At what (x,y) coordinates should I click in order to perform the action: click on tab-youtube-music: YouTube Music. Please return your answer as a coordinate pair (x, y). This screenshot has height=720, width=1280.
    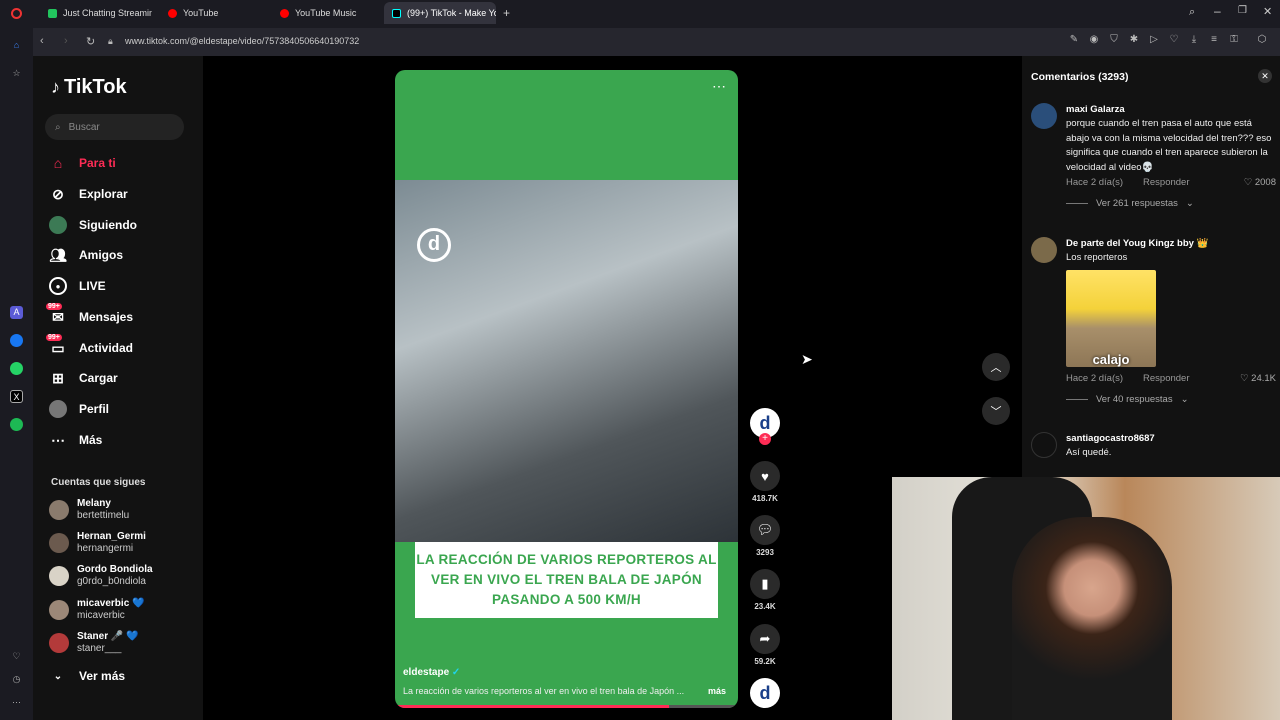
    Looking at the image, I should click on (327, 13).